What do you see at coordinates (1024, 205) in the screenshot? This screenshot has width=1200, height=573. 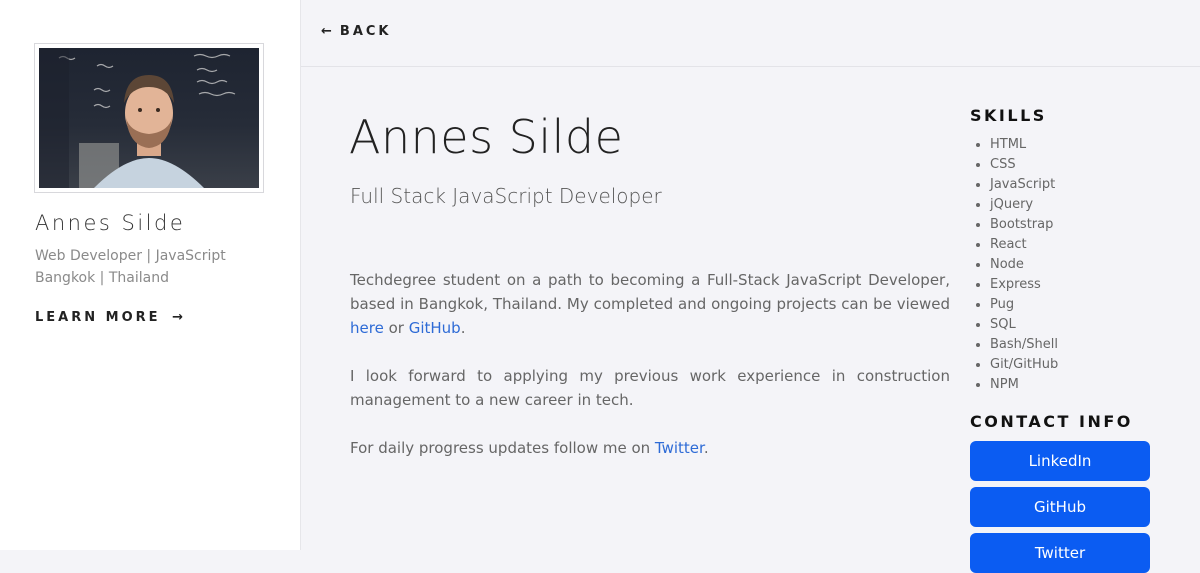 I see `skill-item: jQuery` at bounding box center [1024, 205].